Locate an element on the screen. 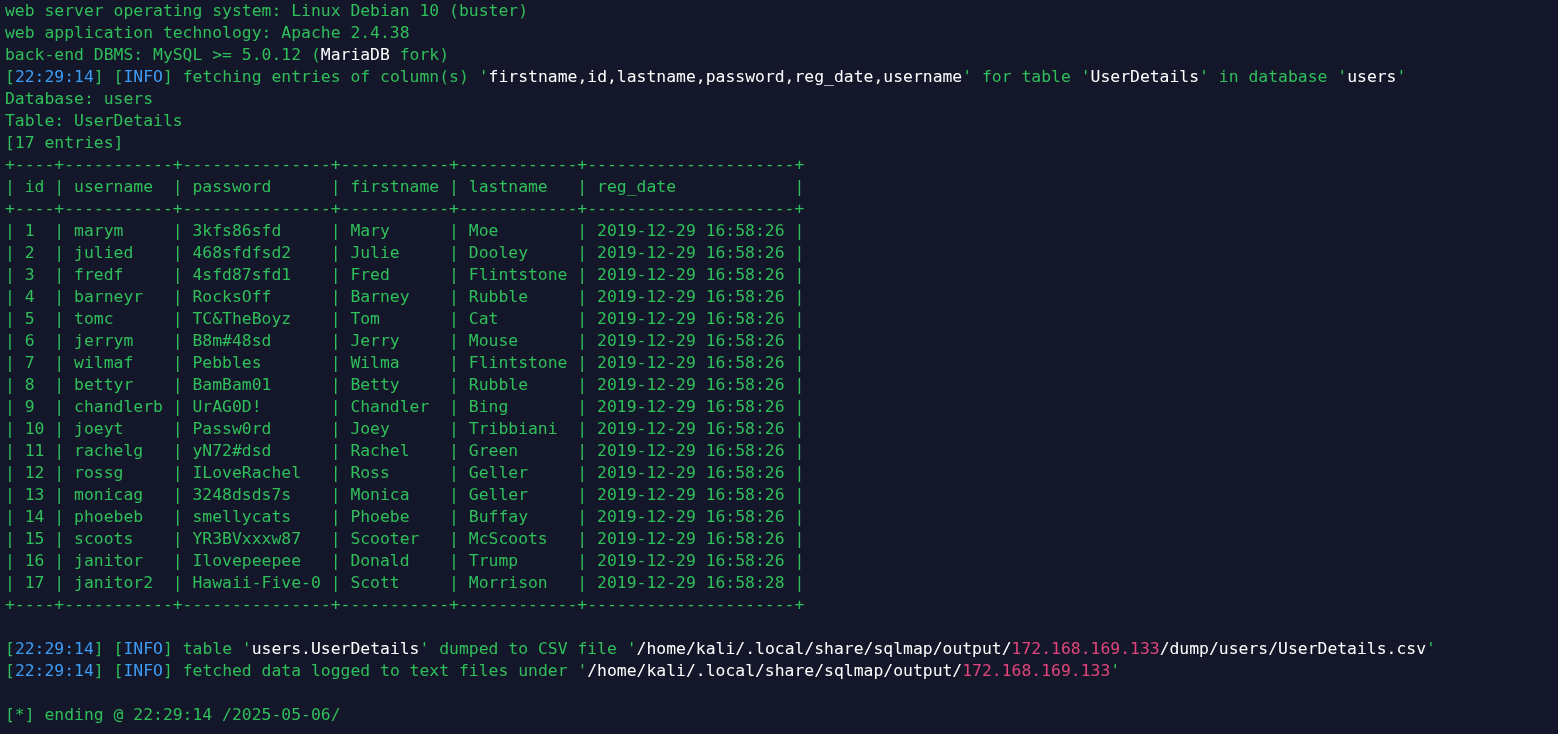 The image size is (1558, 734). terminal-line: | 5 | tomc | TC&TheBoyz | Tom | Cat | 2019-12-29 16:58:26 | is located at coordinates (405, 319).